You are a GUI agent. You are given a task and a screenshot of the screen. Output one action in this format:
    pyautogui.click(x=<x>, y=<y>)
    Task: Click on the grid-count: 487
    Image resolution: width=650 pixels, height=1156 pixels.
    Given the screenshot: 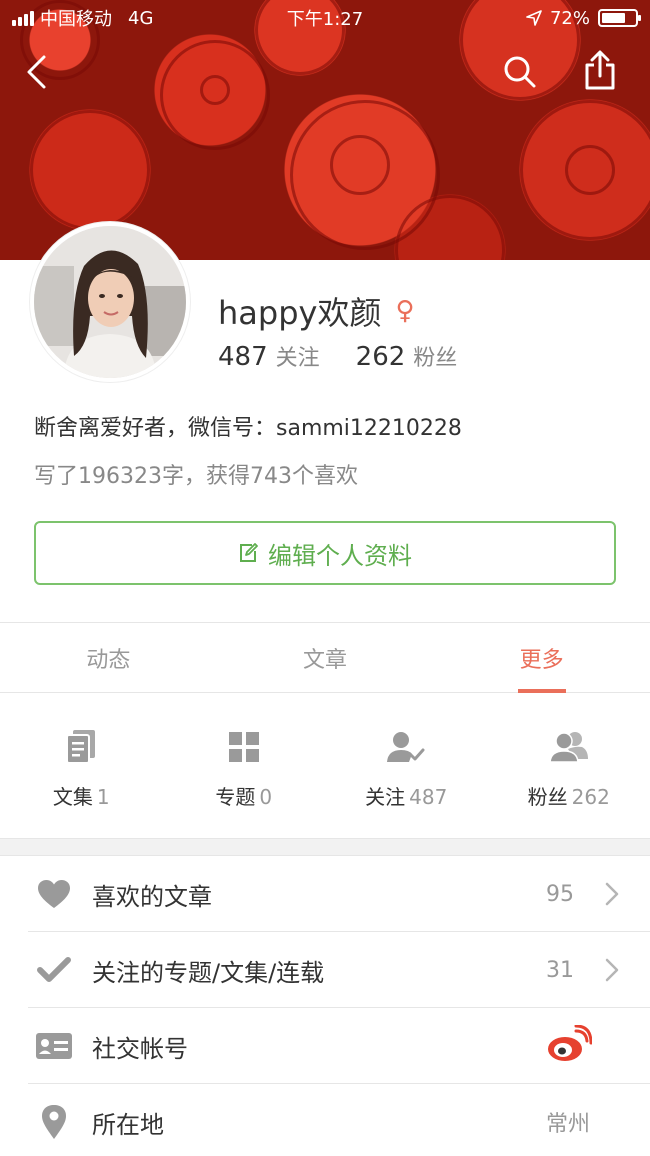 What is the action you would take?
    pyautogui.click(x=428, y=796)
    